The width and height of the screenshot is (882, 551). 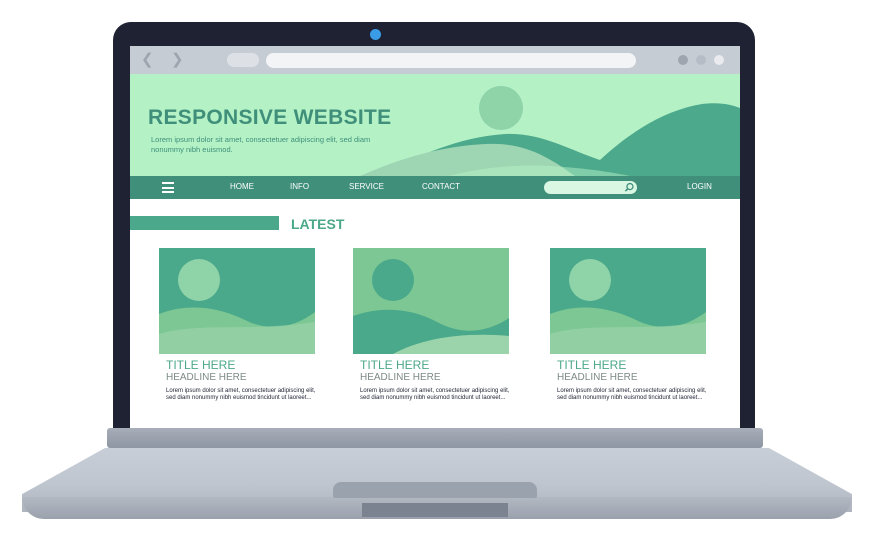 I want to click on chevron-left-icon: ❮, so click(x=147, y=60).